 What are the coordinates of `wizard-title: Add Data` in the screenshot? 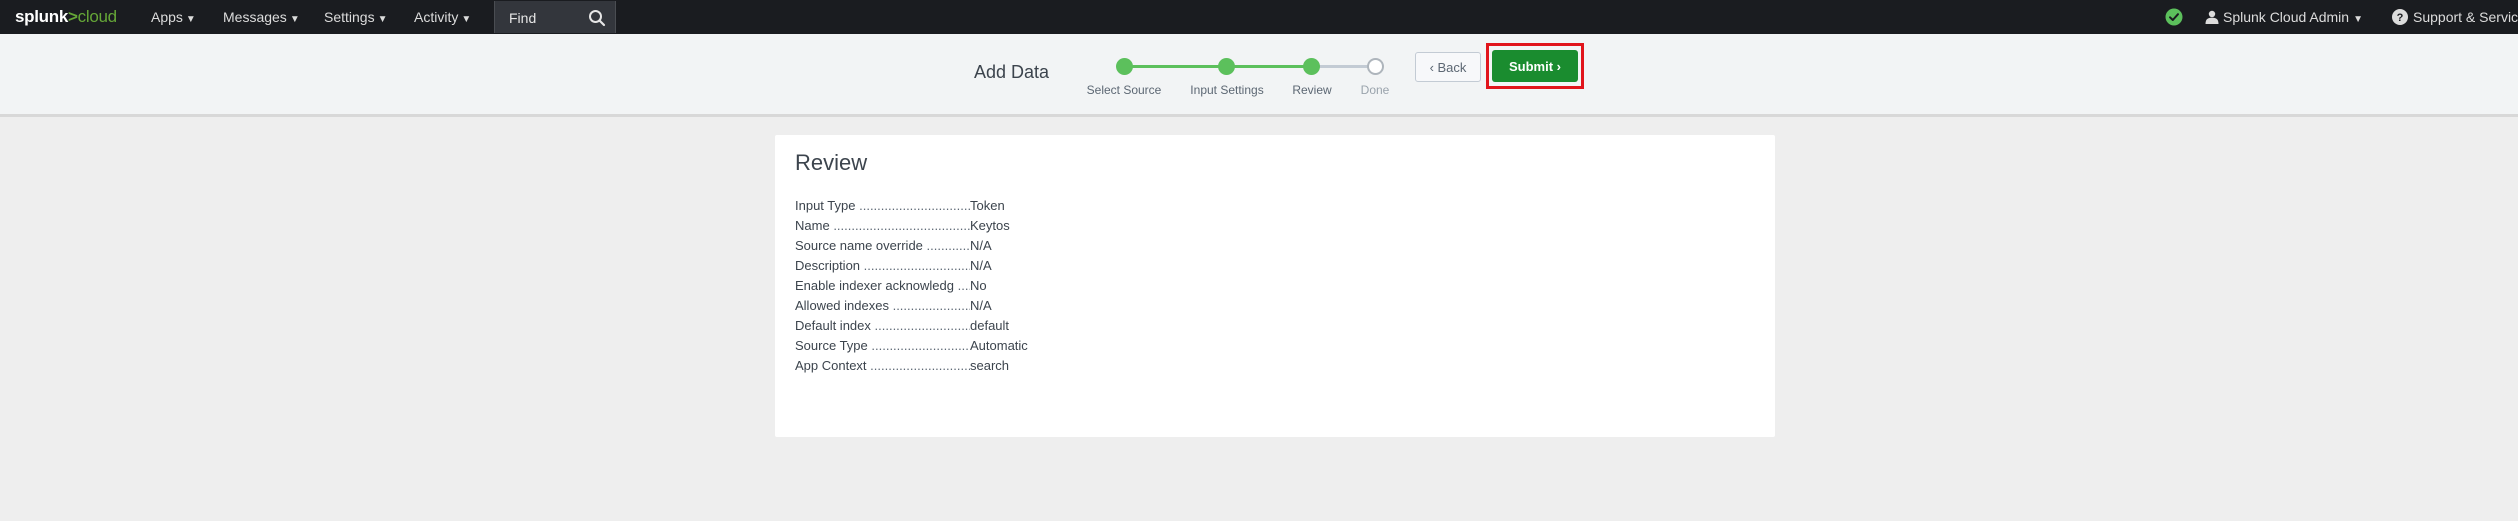 It's located at (1012, 72).